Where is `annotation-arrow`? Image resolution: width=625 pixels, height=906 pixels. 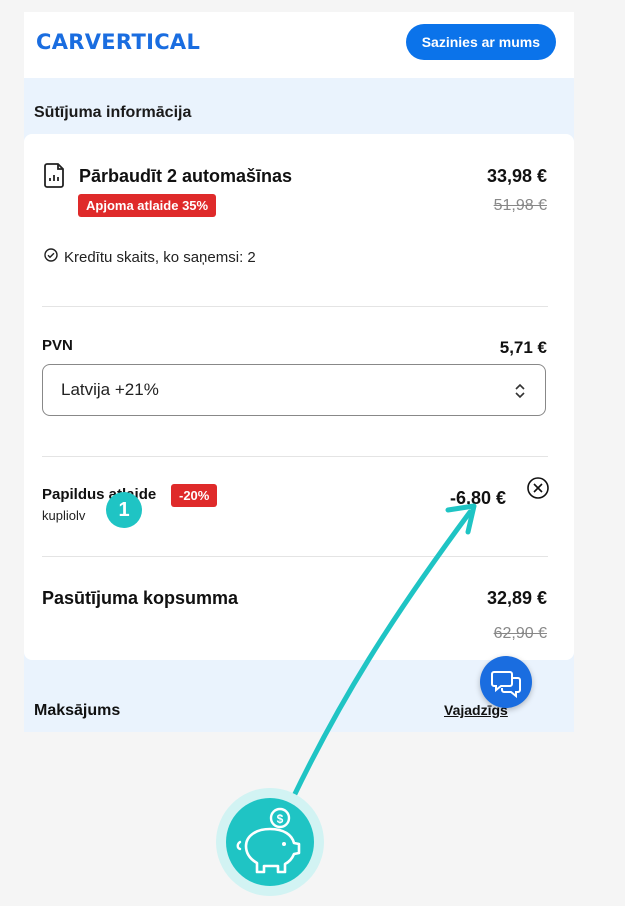
annotation-arrow is located at coordinates (383, 653).